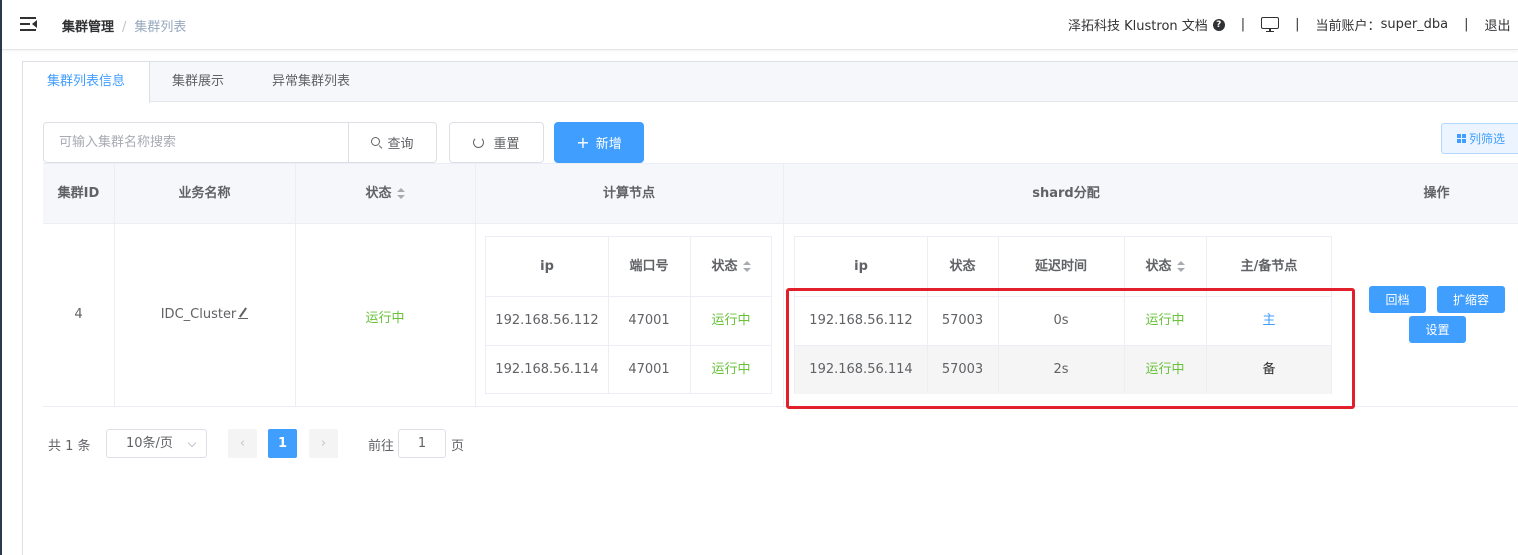  I want to click on breadcrumb-cluster-management: 集群管理, so click(88, 27).